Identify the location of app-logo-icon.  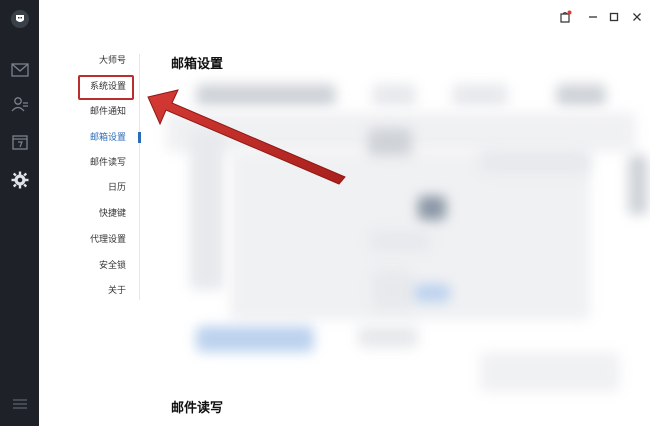
(20, 19).